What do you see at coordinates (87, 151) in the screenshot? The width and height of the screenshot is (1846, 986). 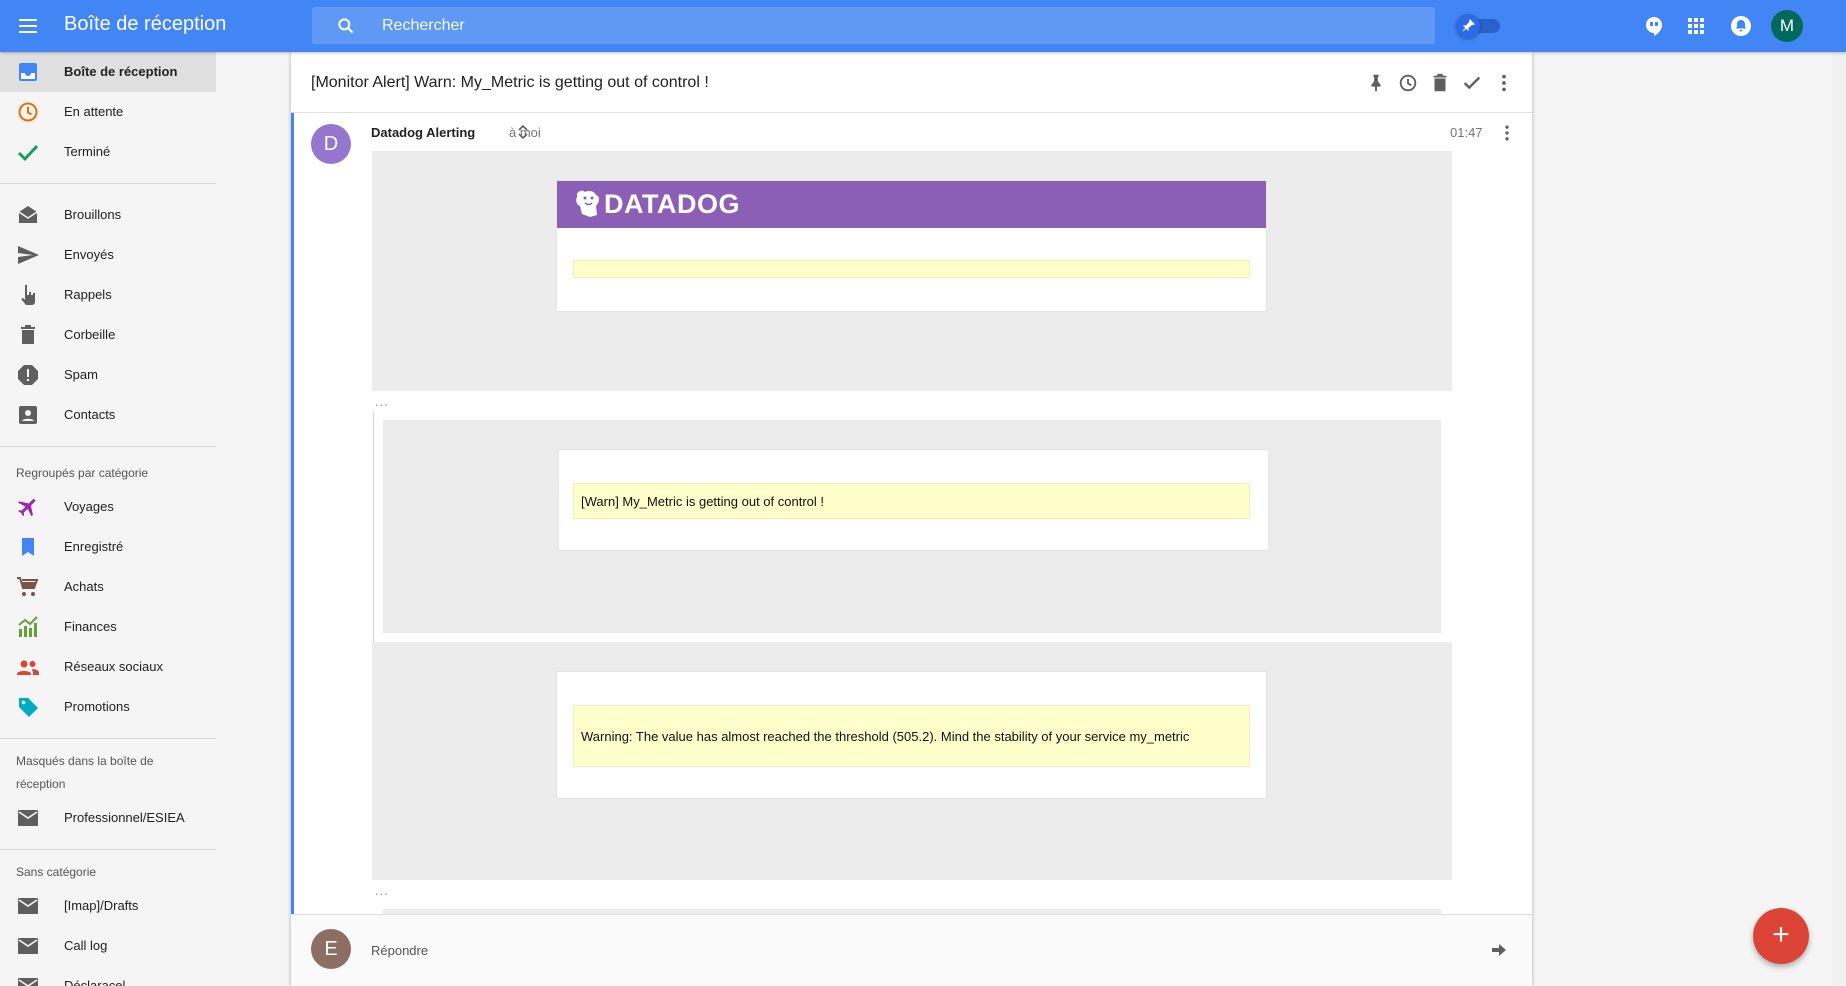 I see `sidebar-item-label: Terminé` at bounding box center [87, 151].